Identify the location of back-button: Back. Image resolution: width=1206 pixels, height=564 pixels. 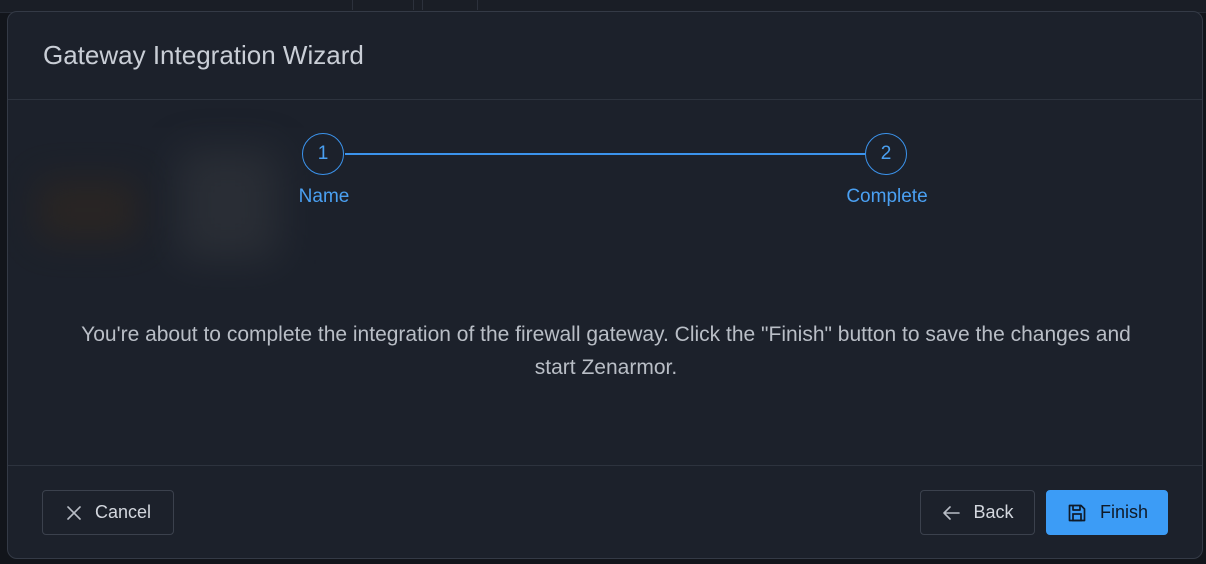
(977, 512).